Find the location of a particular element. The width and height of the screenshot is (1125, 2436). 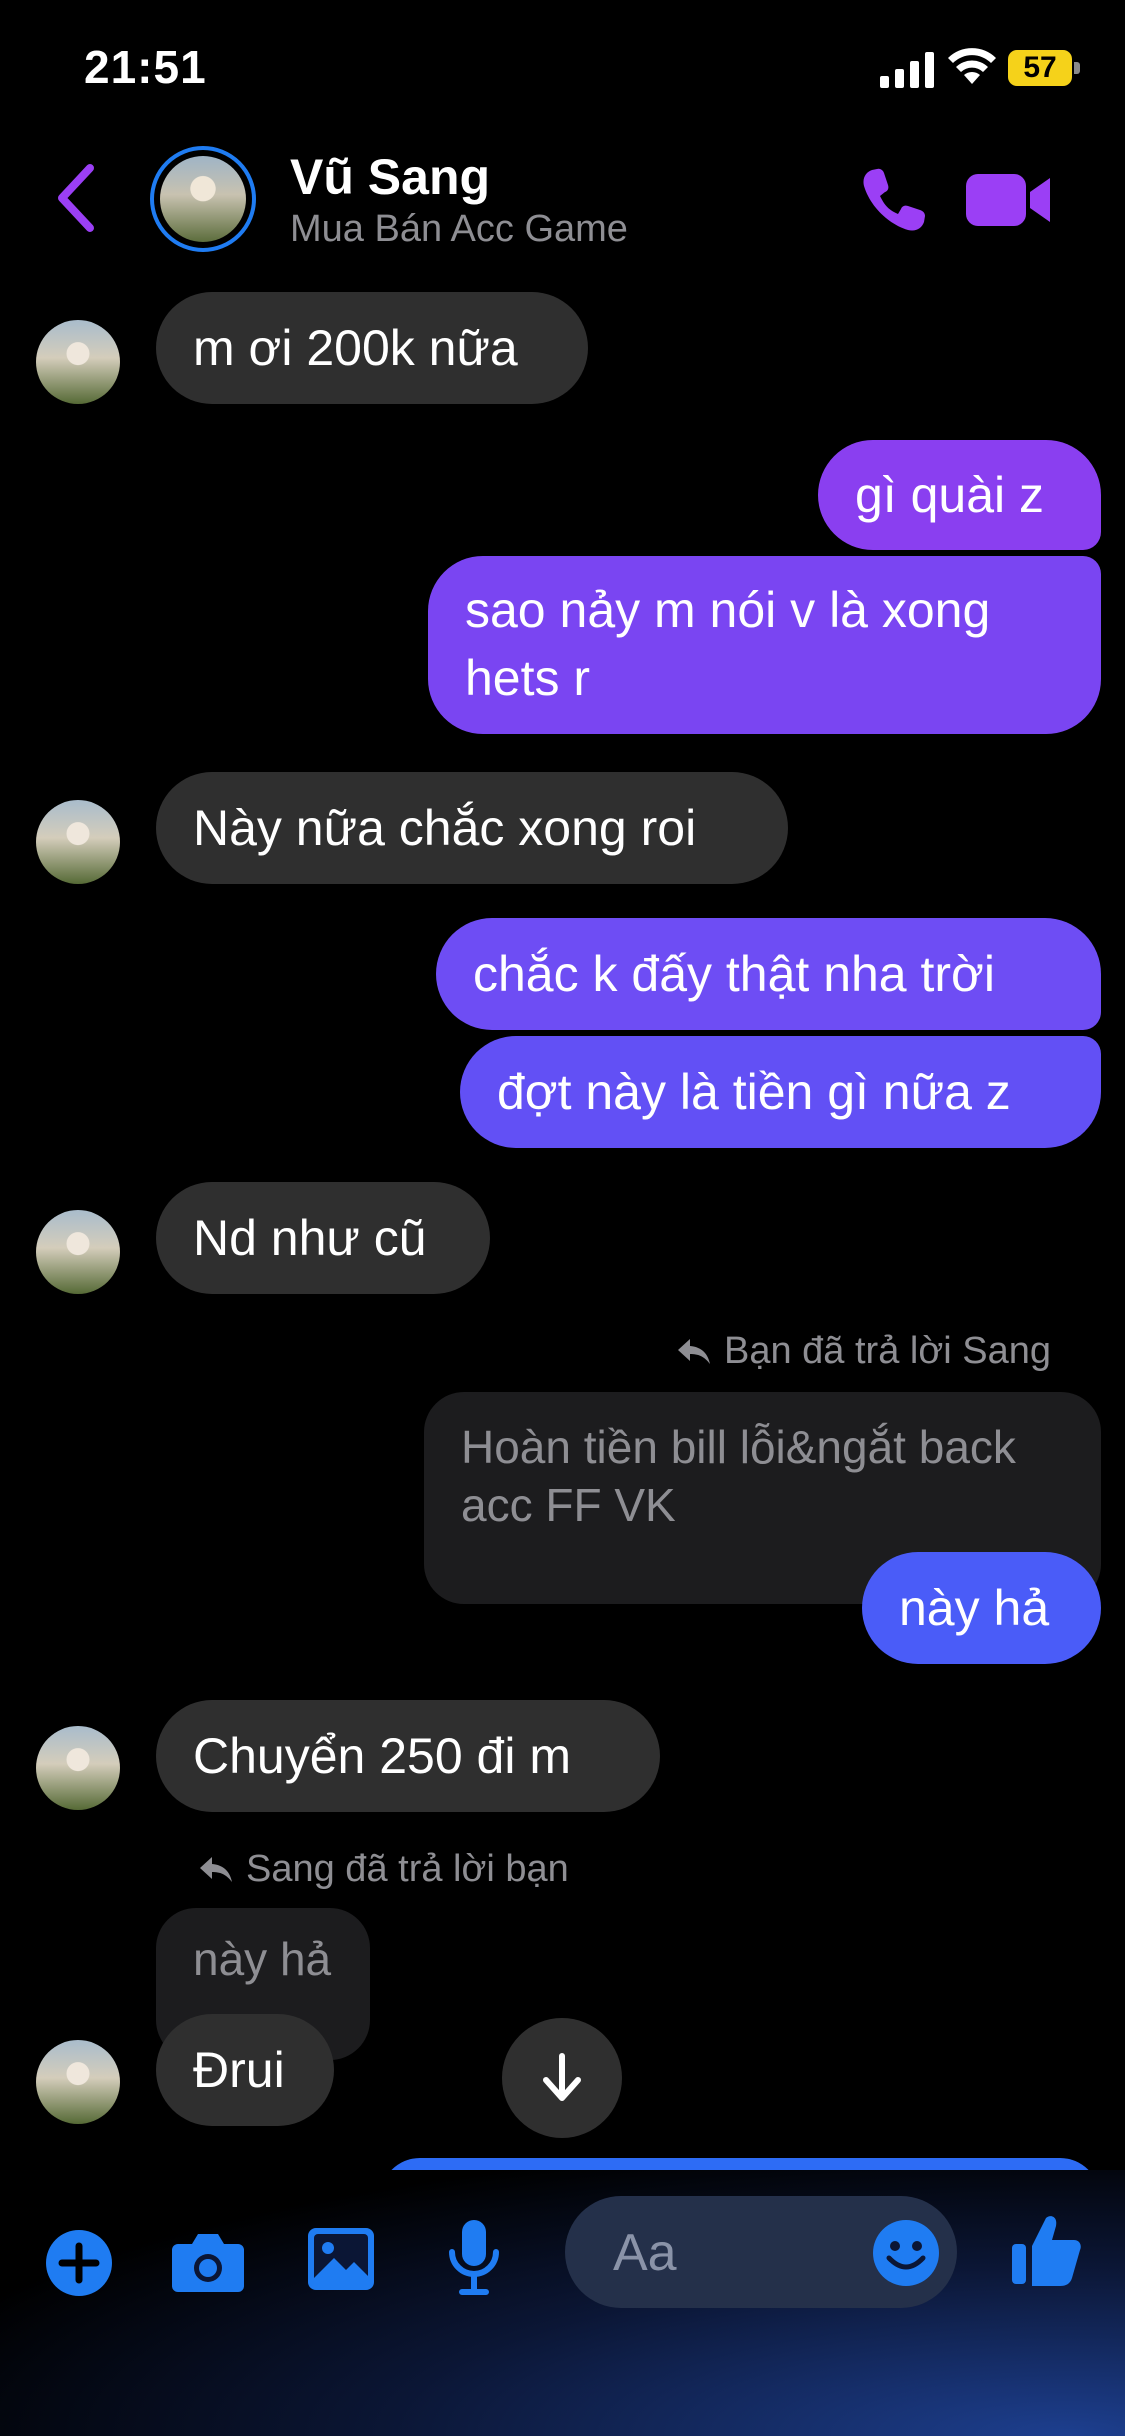

camera-icon is located at coordinates (208, 2262).